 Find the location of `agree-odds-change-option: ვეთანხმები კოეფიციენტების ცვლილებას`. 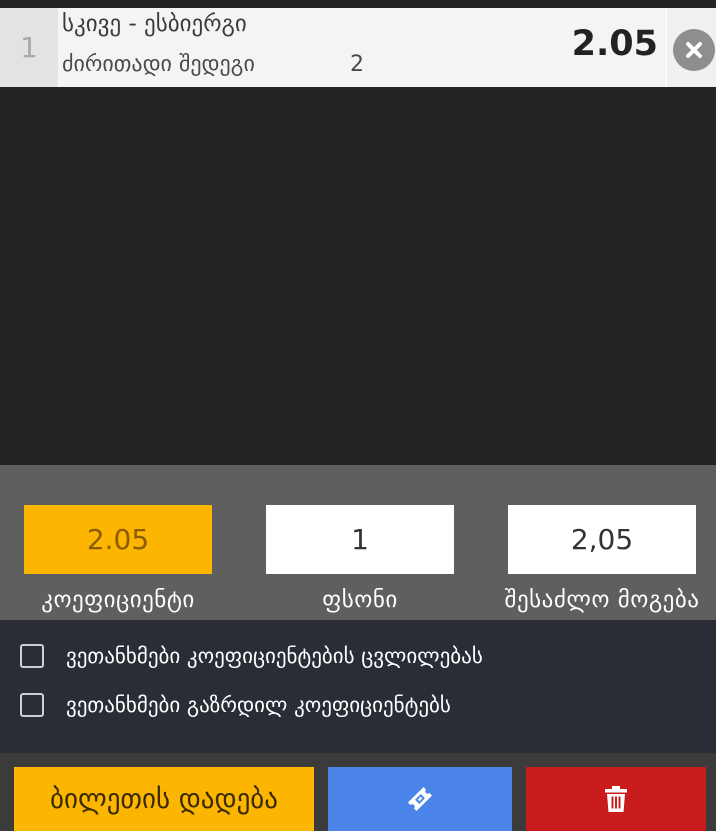

agree-odds-change-option: ვეთანხმები კოეფიციენტების ცვლილებას is located at coordinates (251, 656).